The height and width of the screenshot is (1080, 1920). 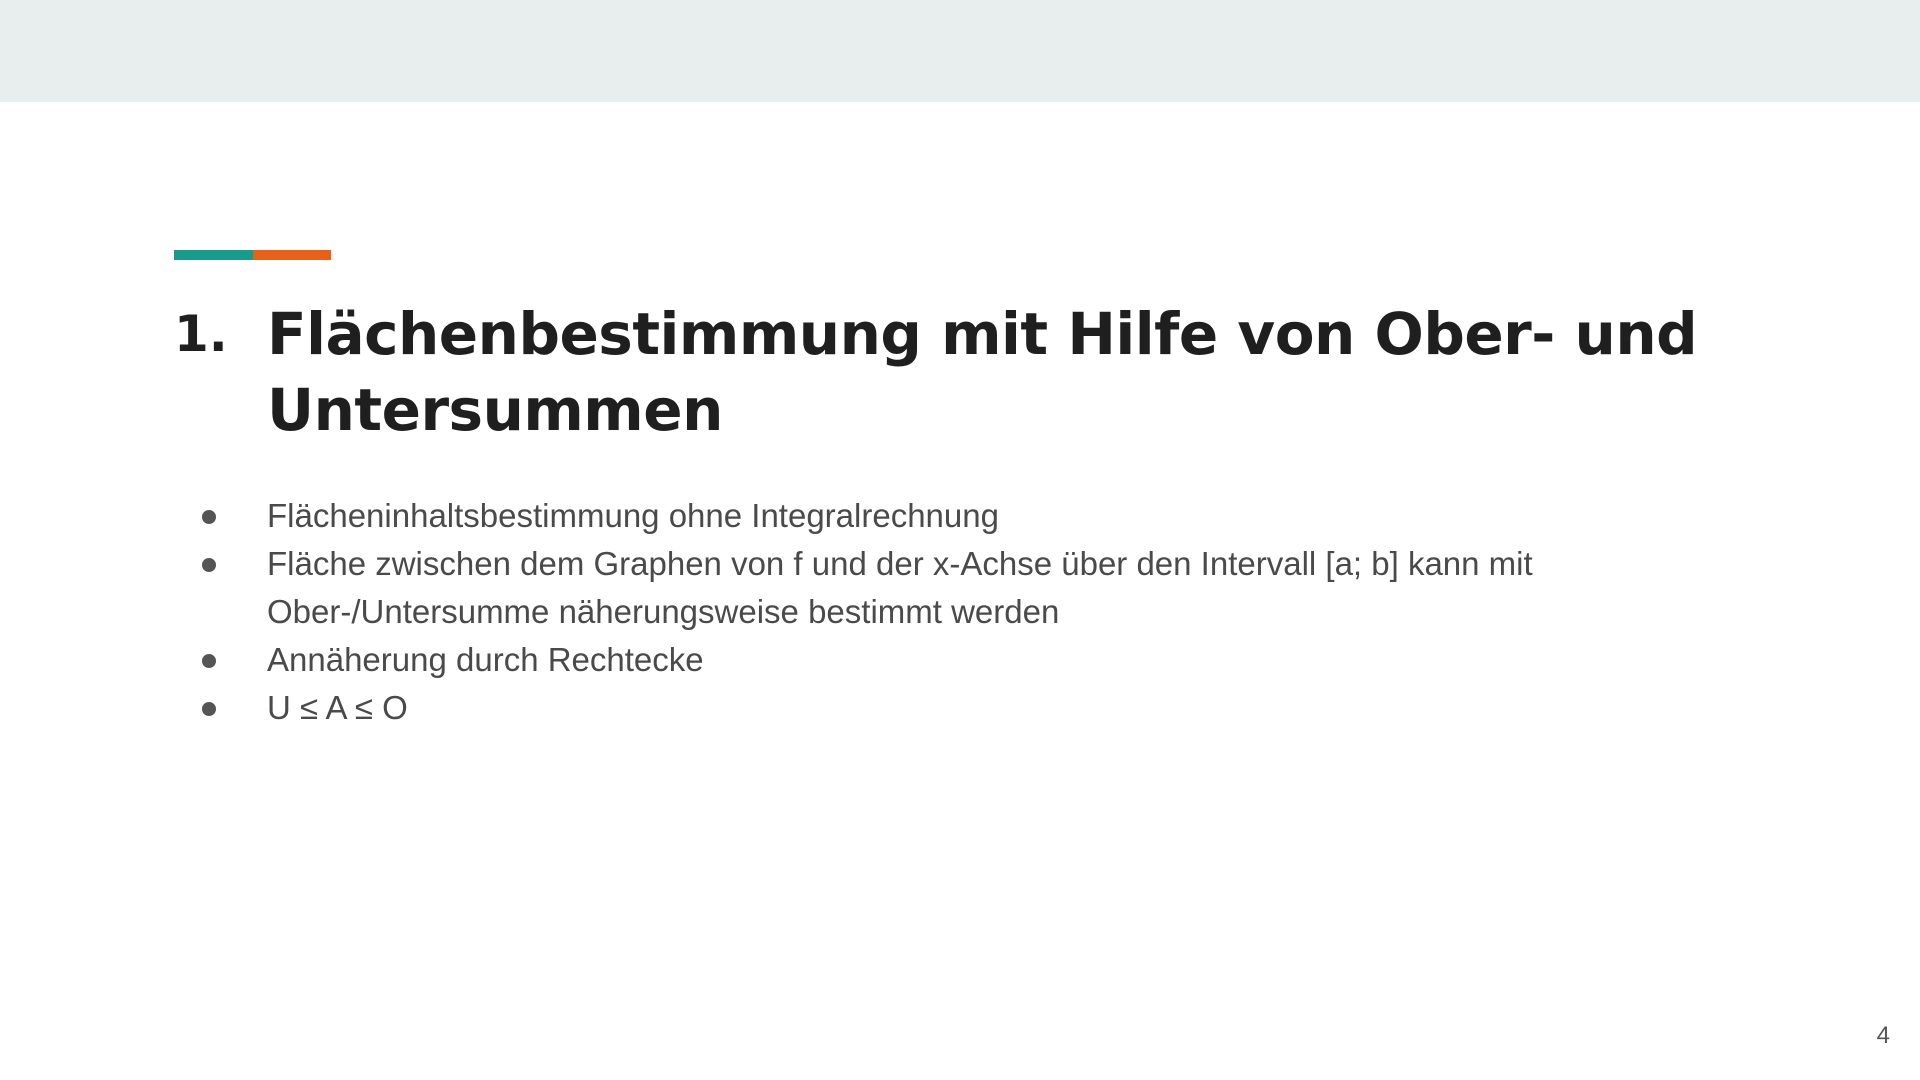 What do you see at coordinates (924, 708) in the screenshot?
I see `bullet-item: U ≤ A ≤ O` at bounding box center [924, 708].